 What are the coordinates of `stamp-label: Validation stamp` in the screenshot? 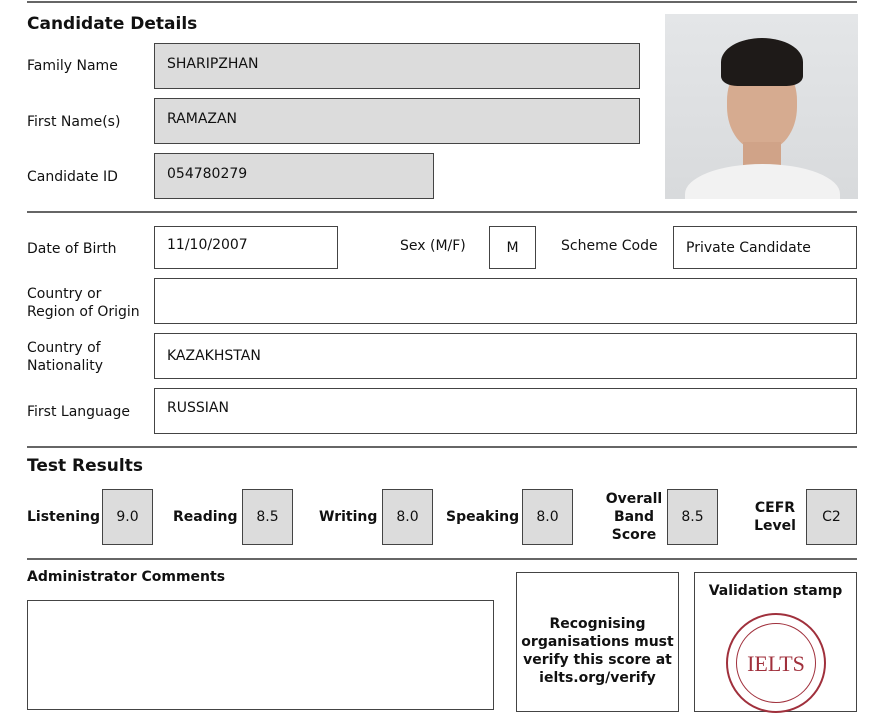 It's located at (775, 591).